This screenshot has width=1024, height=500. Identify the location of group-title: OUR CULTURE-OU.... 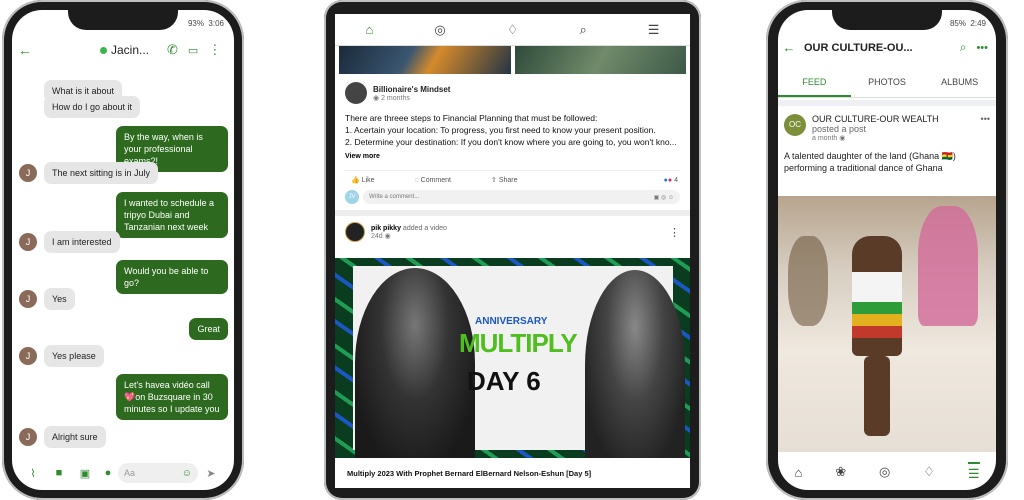
(858, 48).